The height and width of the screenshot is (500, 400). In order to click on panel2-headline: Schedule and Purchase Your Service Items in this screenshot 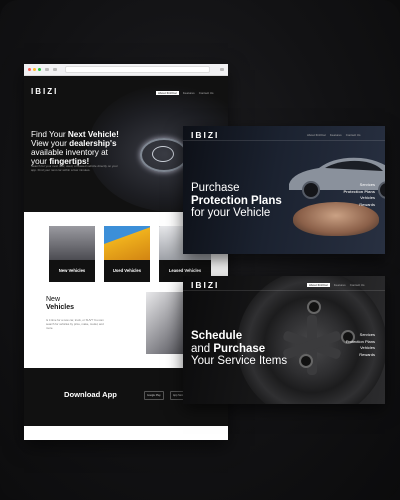, I will do `click(239, 349)`.